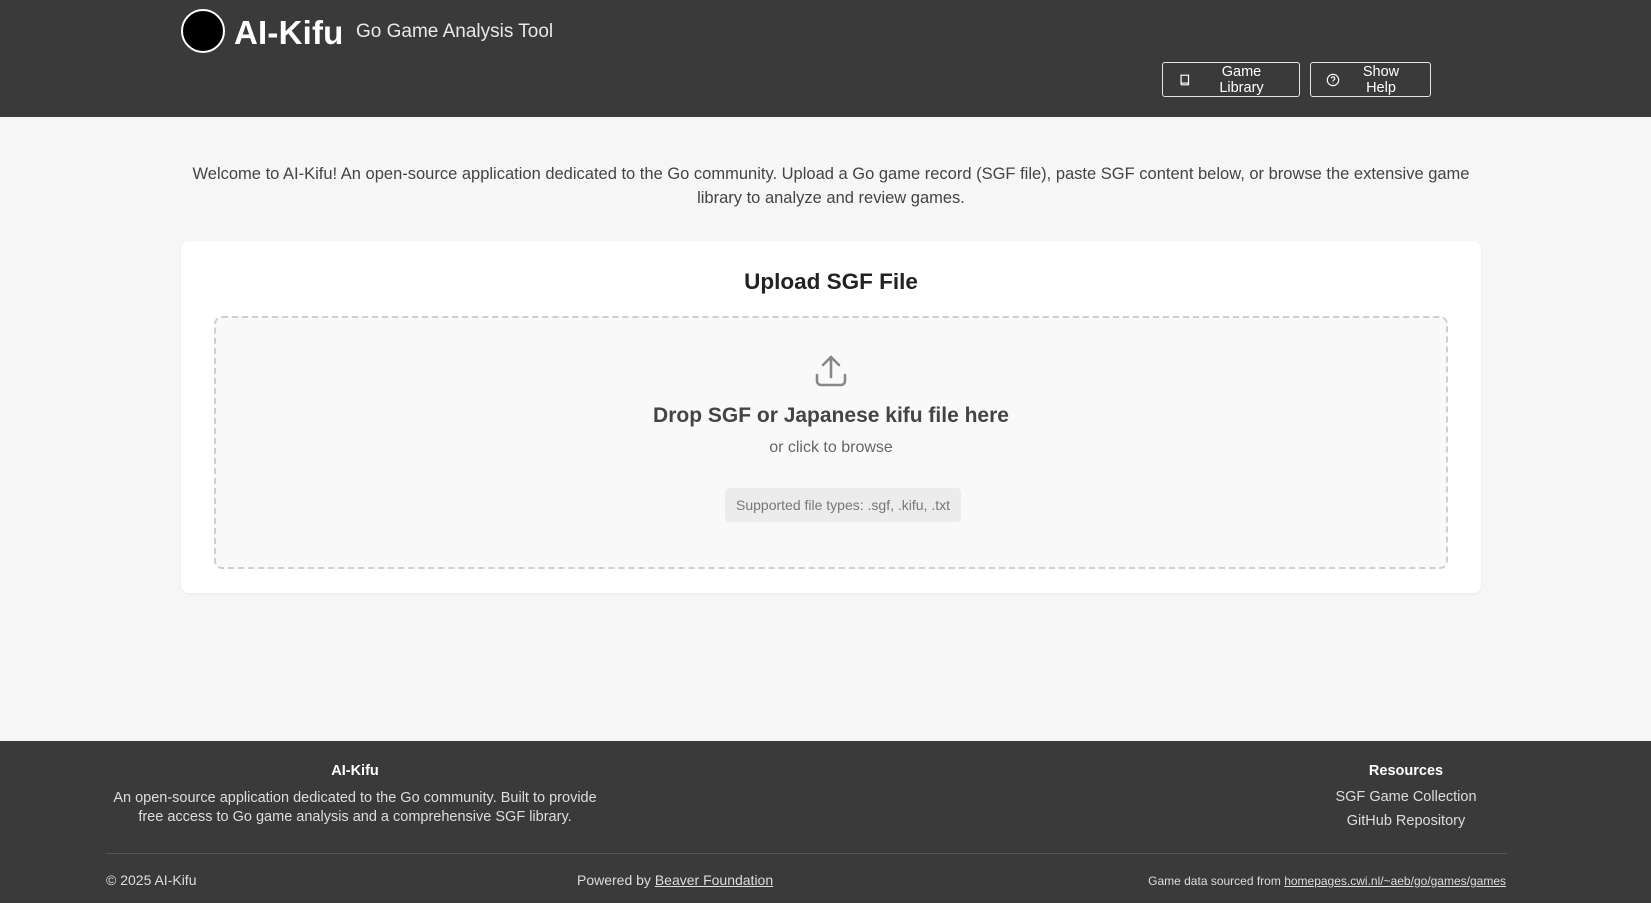 This screenshot has height=903, width=1651. What do you see at coordinates (1406, 771) in the screenshot?
I see `footer-resources-heading: Resources` at bounding box center [1406, 771].